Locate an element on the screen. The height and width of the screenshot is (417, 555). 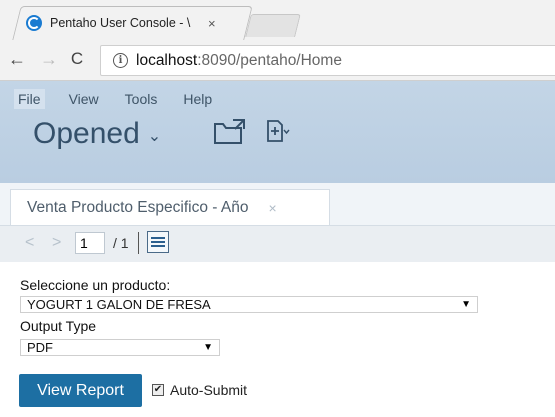
auto-submit-label: Auto-Submit is located at coordinates (209, 390).